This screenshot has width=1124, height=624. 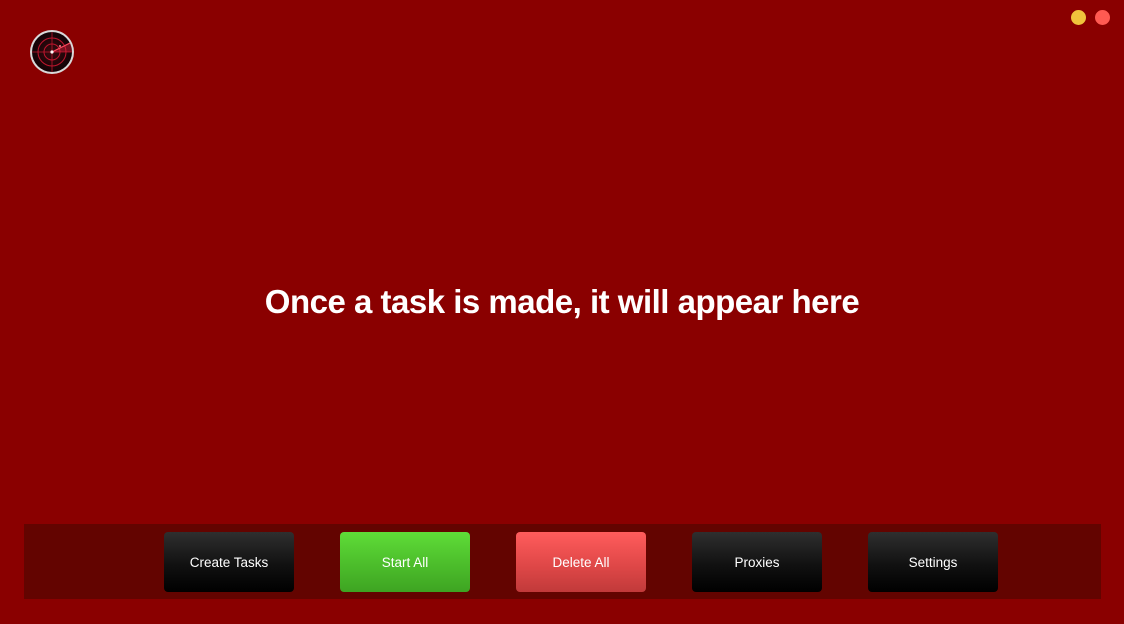 I want to click on minimize-button, so click(x=1078, y=17).